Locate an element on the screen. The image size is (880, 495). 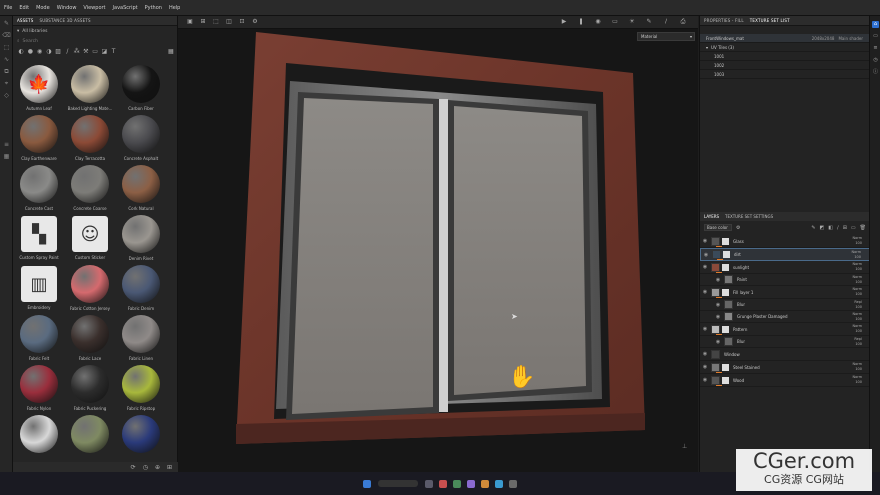
filter-environments-icon: ▭ is located at coordinates (95, 51).